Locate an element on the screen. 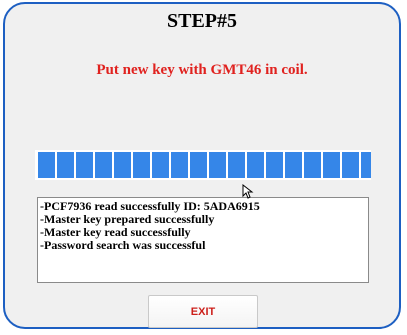  exit-button-label: EXIT is located at coordinates (203, 311).